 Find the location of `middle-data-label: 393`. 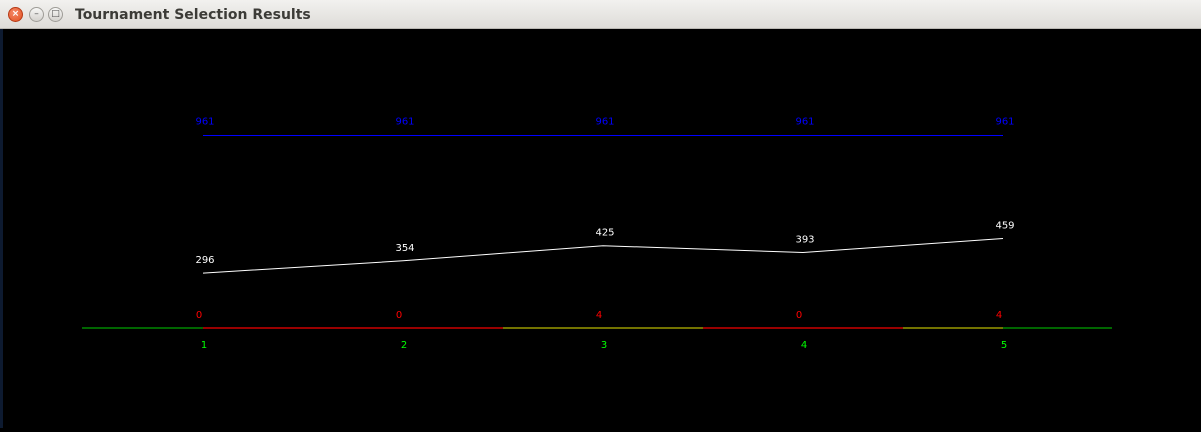

middle-data-label: 393 is located at coordinates (804, 239).